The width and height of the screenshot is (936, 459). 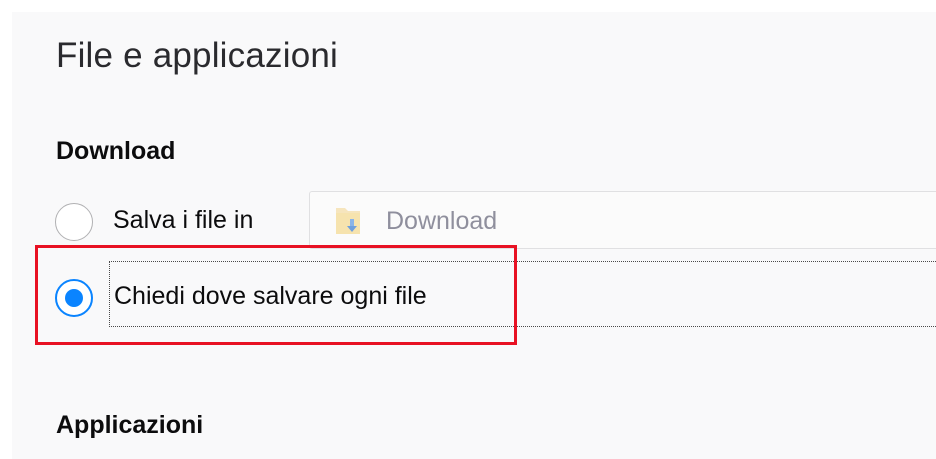 What do you see at coordinates (116, 151) in the screenshot?
I see `download-heading: Download` at bounding box center [116, 151].